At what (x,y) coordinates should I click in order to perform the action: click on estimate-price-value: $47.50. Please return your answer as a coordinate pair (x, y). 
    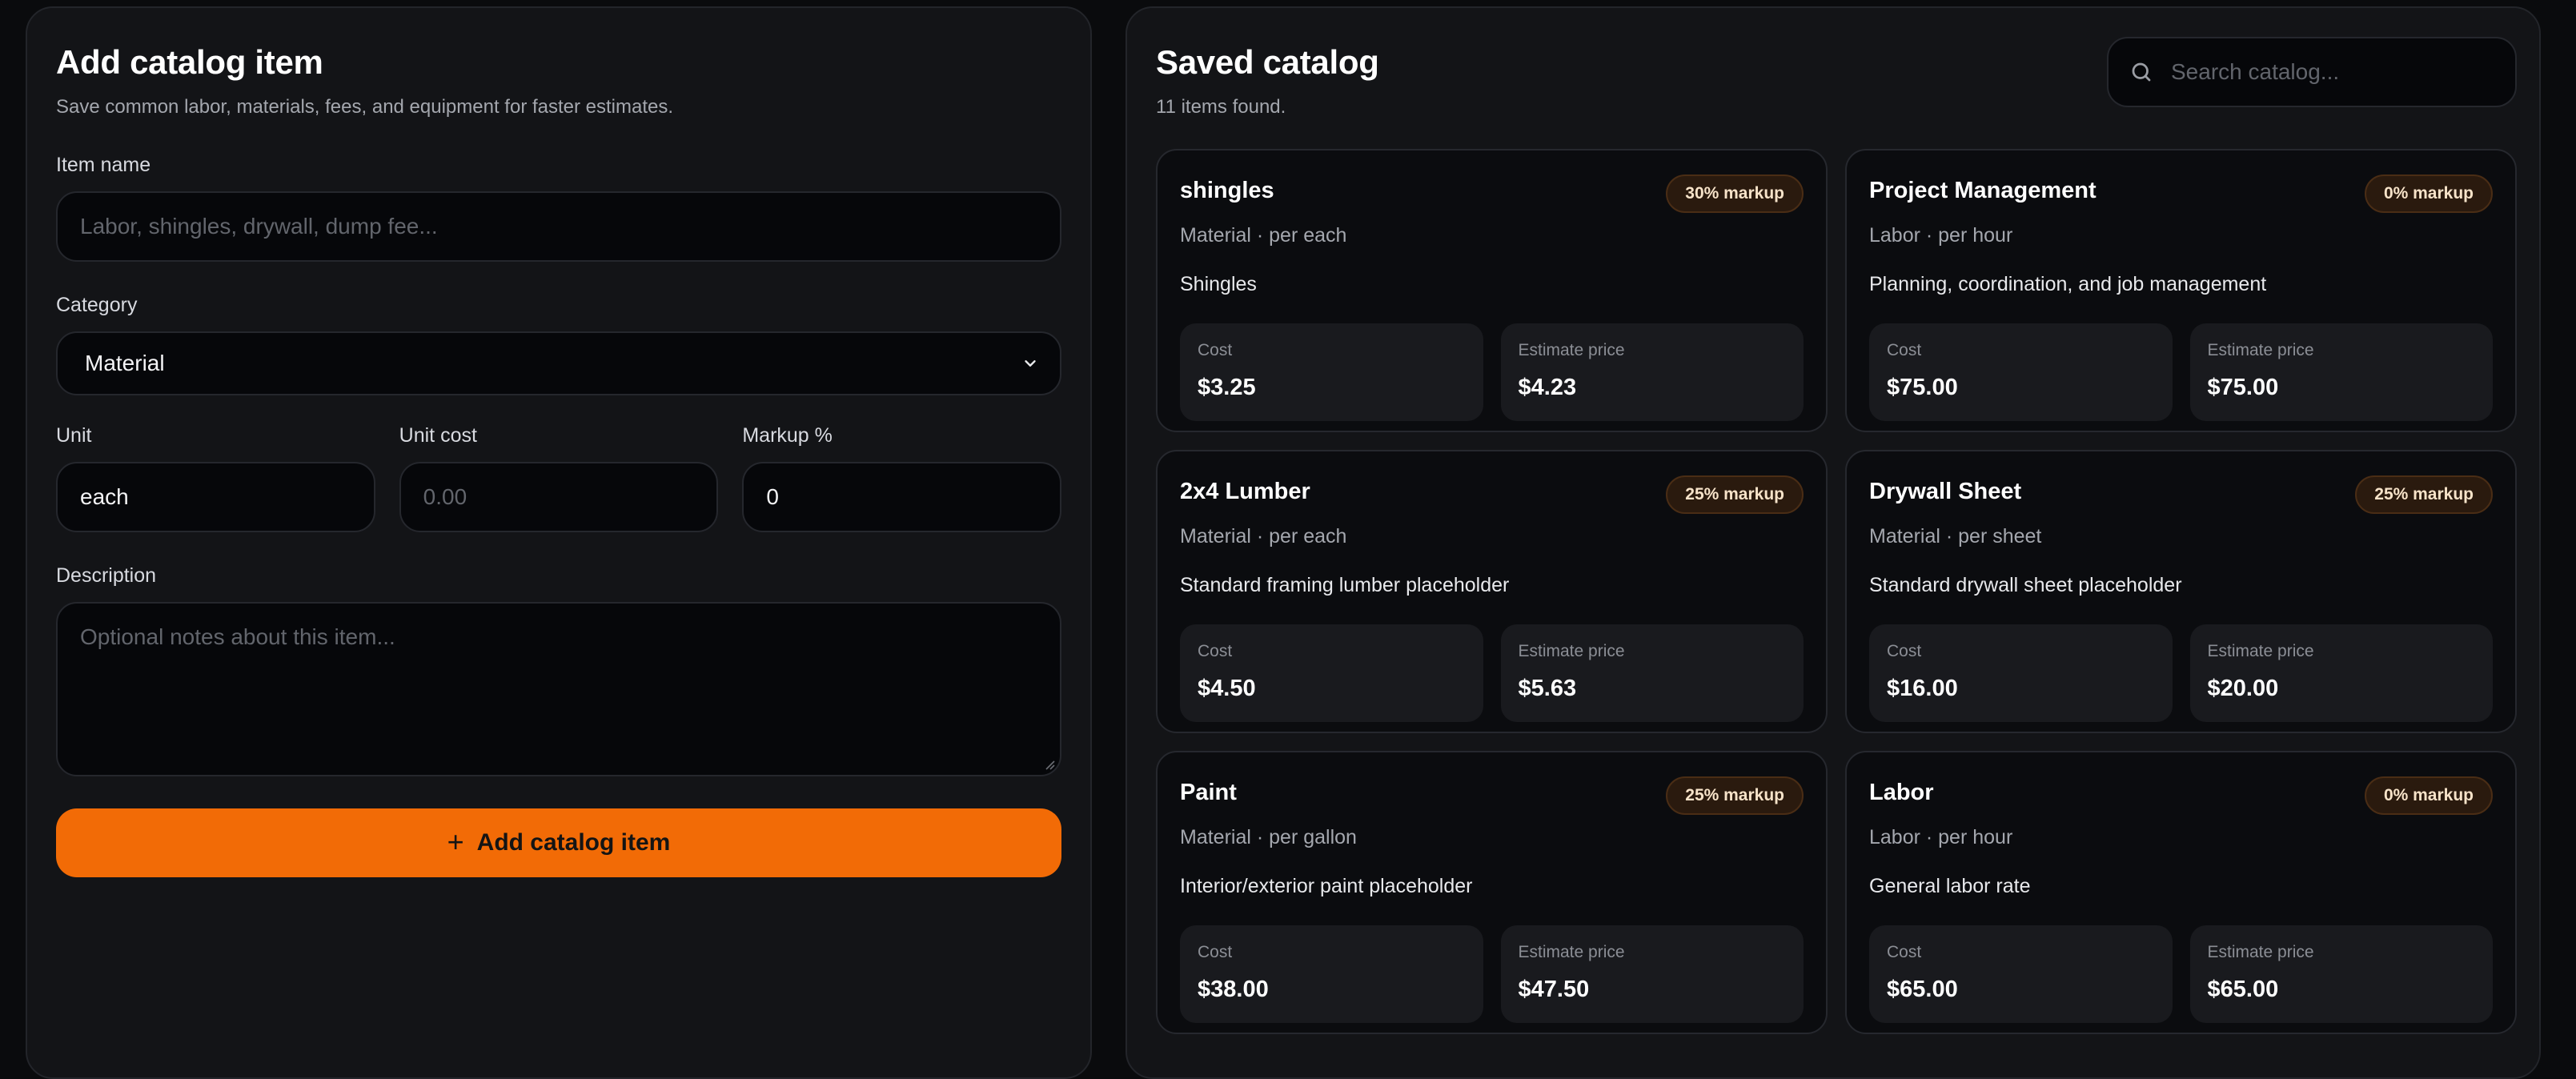
    Looking at the image, I should click on (1554, 989).